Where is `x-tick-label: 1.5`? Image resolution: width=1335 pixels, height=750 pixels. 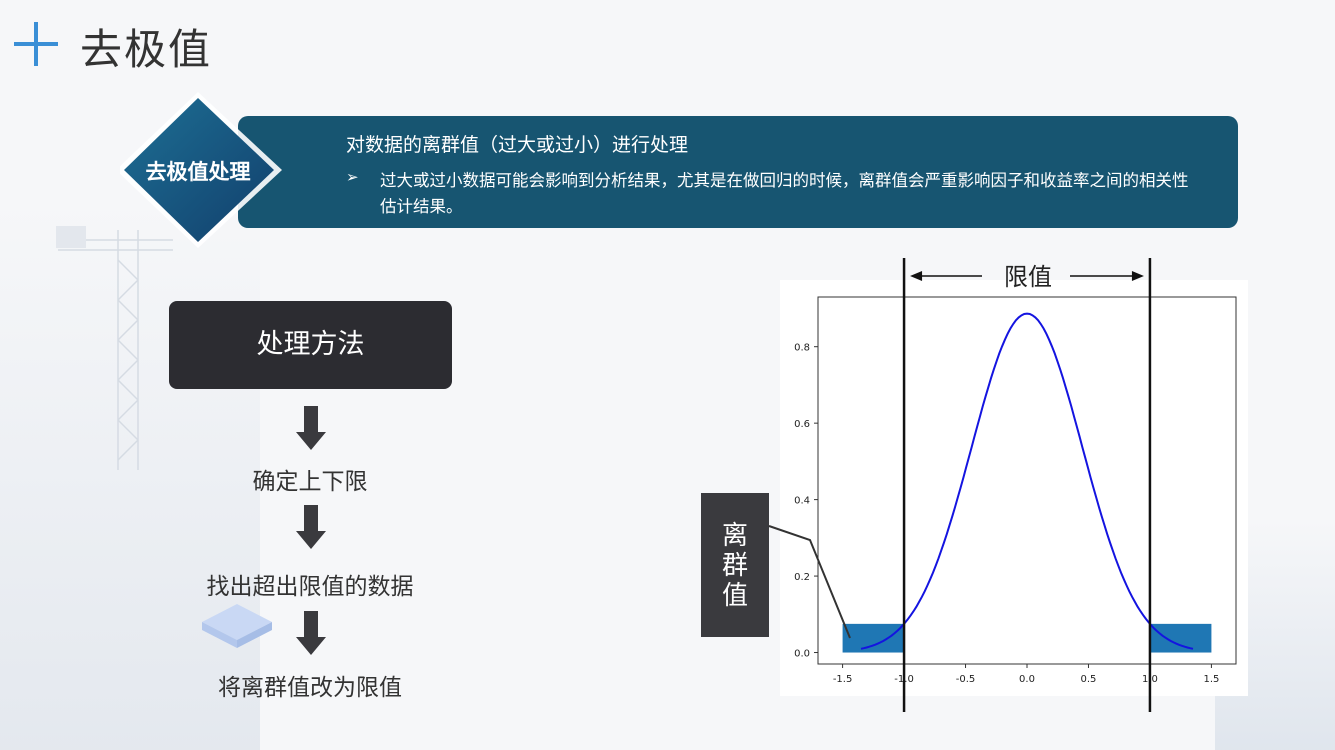
x-tick-label: 1.5 is located at coordinates (1211, 679).